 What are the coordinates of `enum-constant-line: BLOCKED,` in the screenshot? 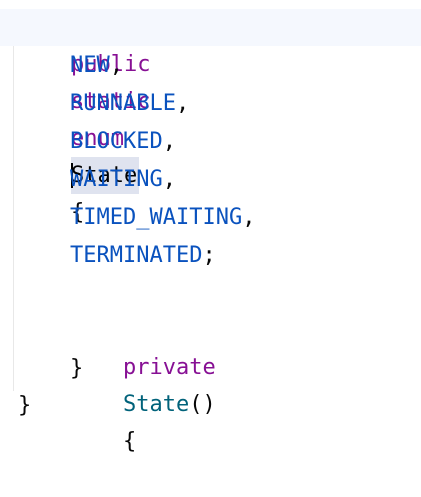 It's located at (123, 141).